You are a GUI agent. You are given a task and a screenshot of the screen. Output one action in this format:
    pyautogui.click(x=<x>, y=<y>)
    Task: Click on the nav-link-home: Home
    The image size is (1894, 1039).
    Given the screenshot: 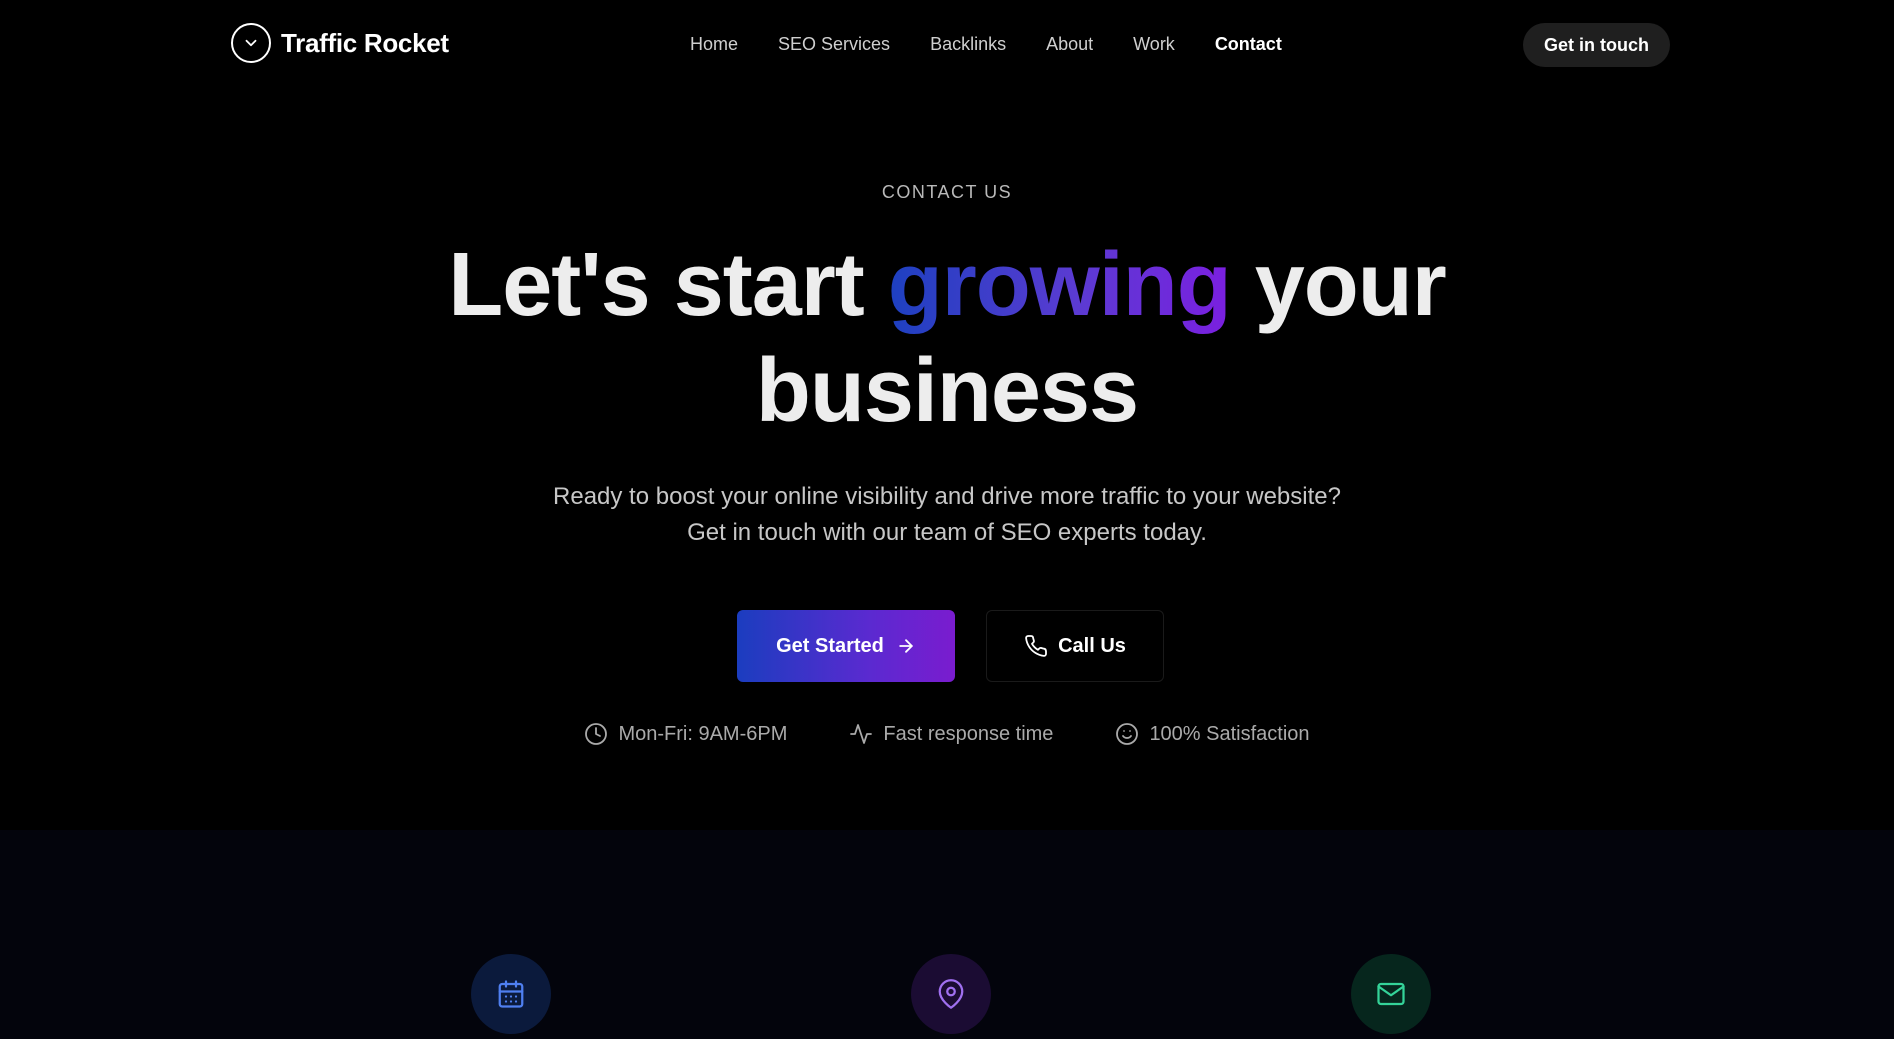 What is the action you would take?
    pyautogui.click(x=714, y=44)
    